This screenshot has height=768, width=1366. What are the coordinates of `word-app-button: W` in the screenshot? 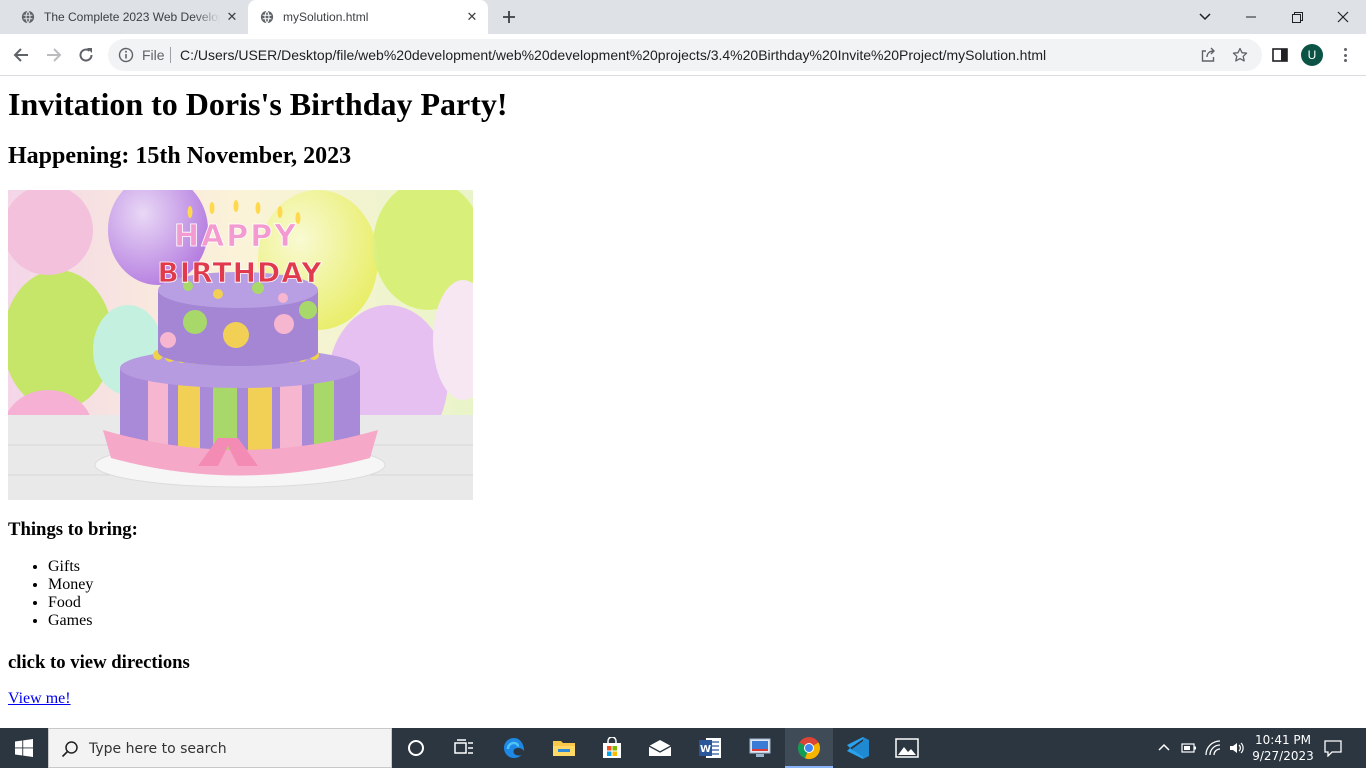 It's located at (710, 748).